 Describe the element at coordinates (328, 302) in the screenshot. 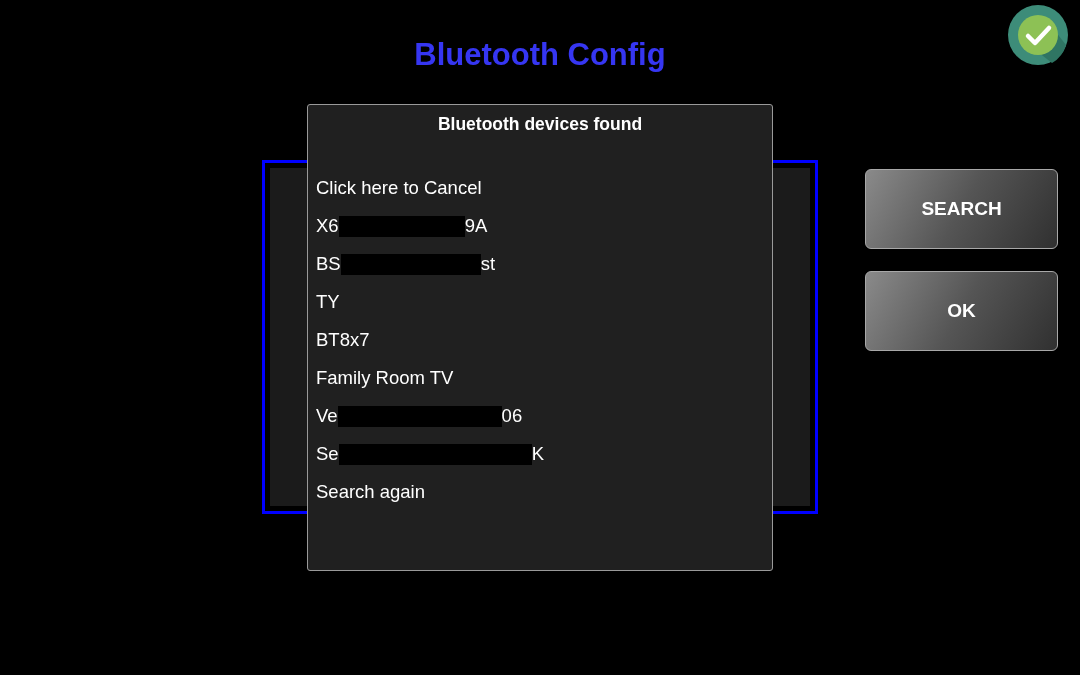

I see `list-item: TY` at that location.